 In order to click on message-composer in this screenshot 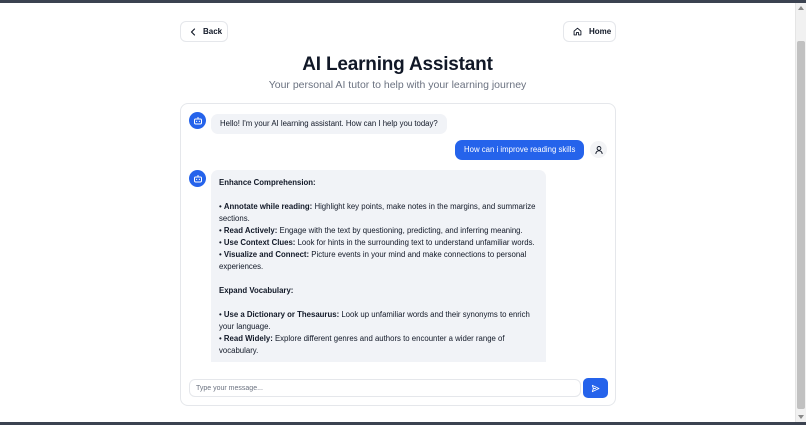, I will do `click(398, 388)`.